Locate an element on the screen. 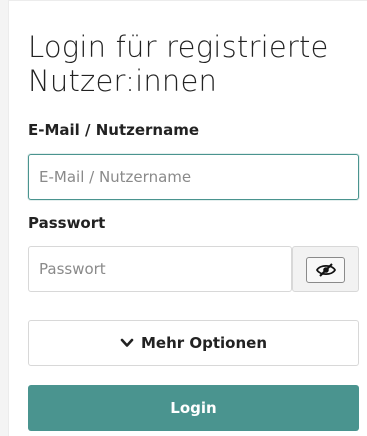 This screenshot has height=436, width=367. more-options-button: Mehr Optionen is located at coordinates (193, 343).